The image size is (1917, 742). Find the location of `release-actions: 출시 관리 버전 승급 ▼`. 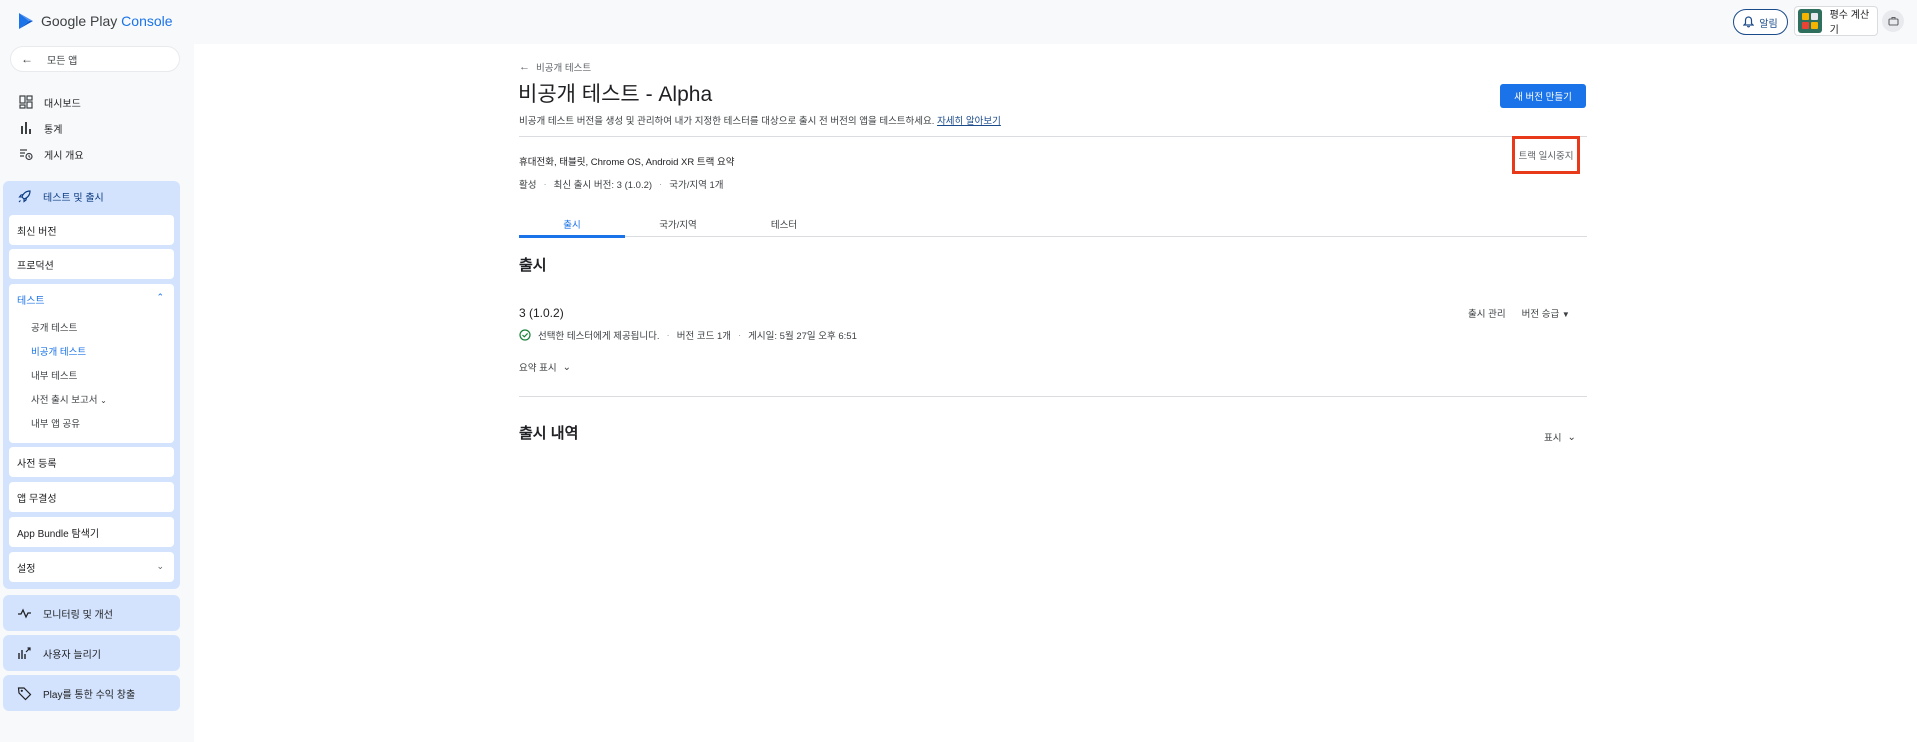

release-actions: 출시 관리 버전 승급 ▼ is located at coordinates (1519, 313).